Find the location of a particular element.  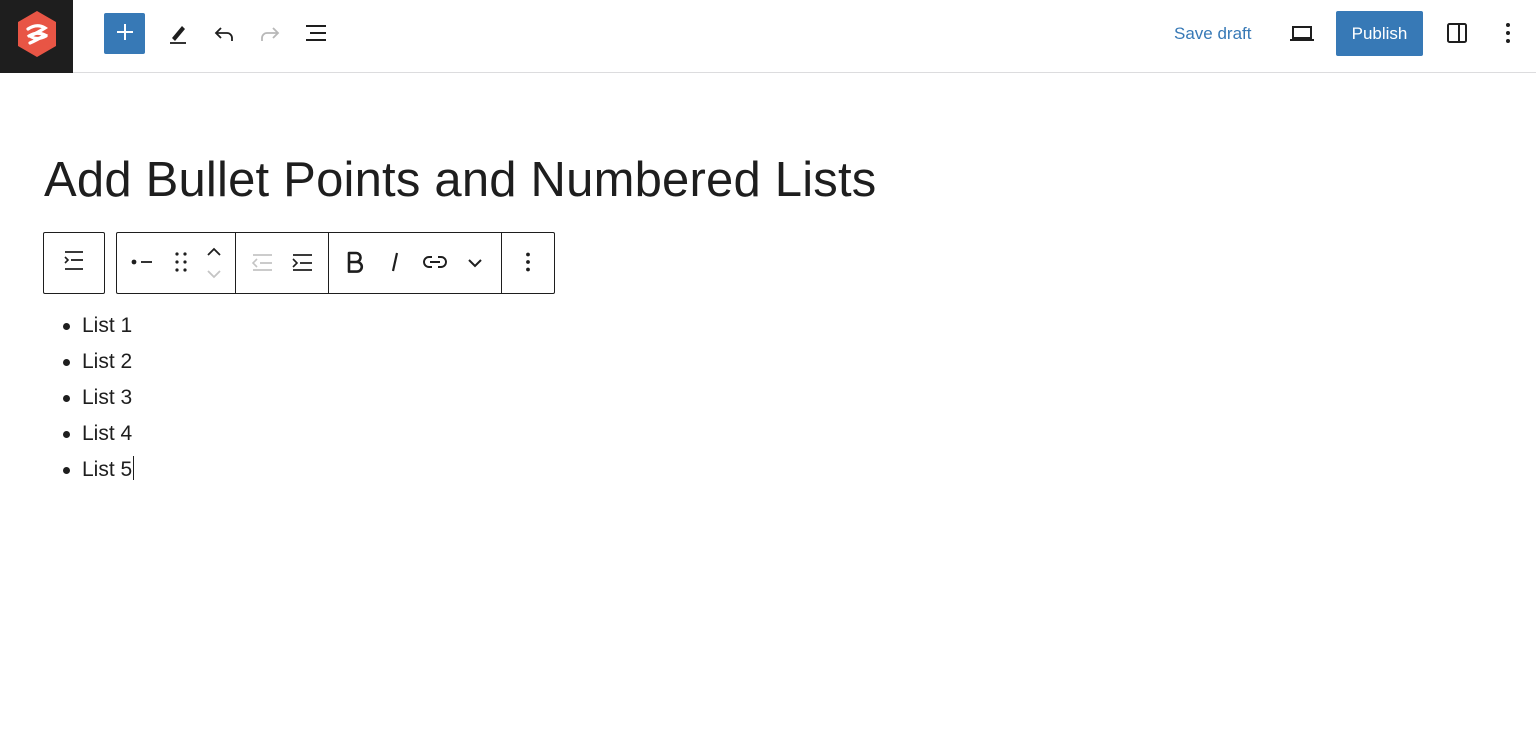

list-item-text: List 4 is located at coordinates (107, 433).